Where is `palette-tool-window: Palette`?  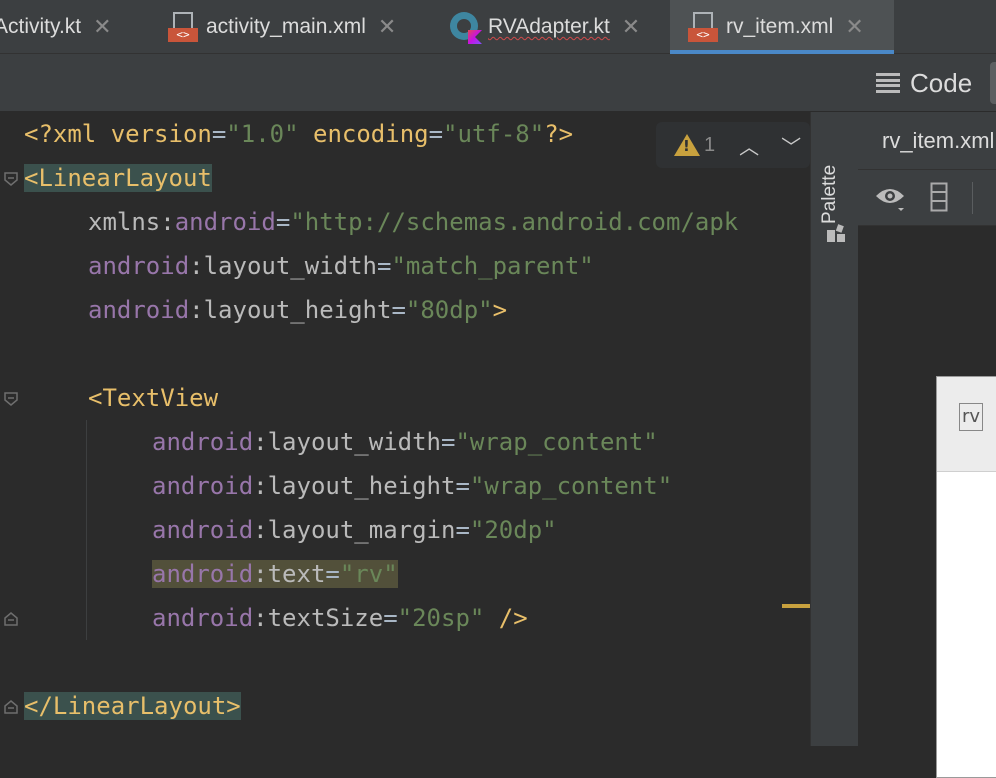 palette-tool-window: Palette is located at coordinates (834, 429).